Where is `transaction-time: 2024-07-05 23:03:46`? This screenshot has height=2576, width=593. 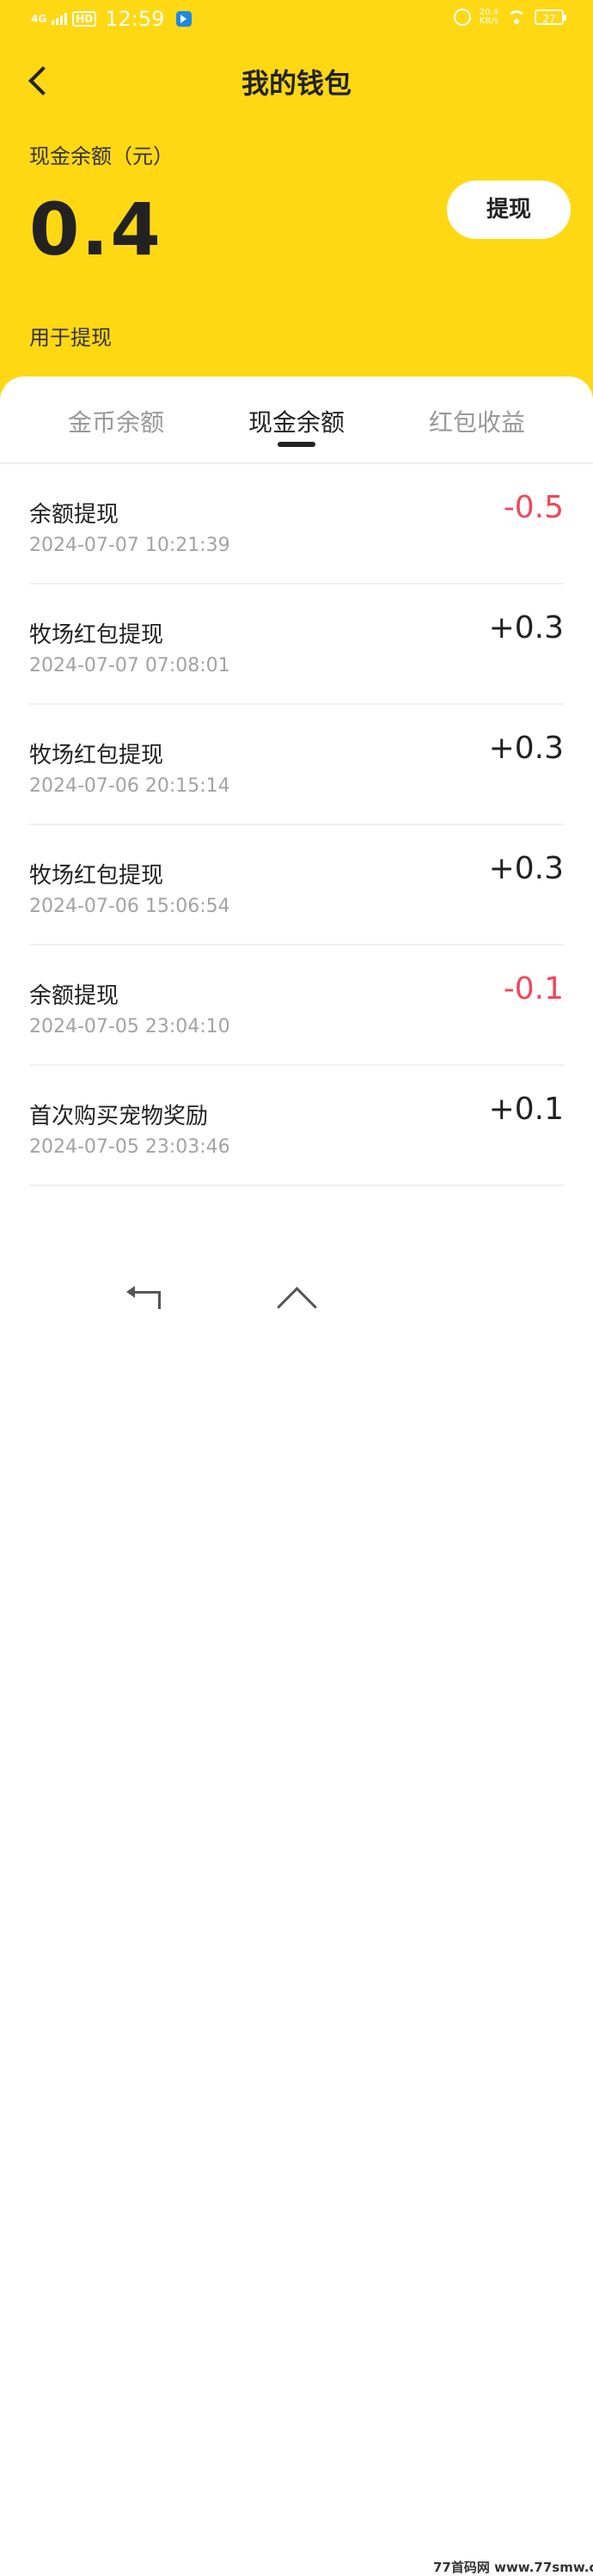 transaction-time: 2024-07-05 23:03:46 is located at coordinates (129, 1147).